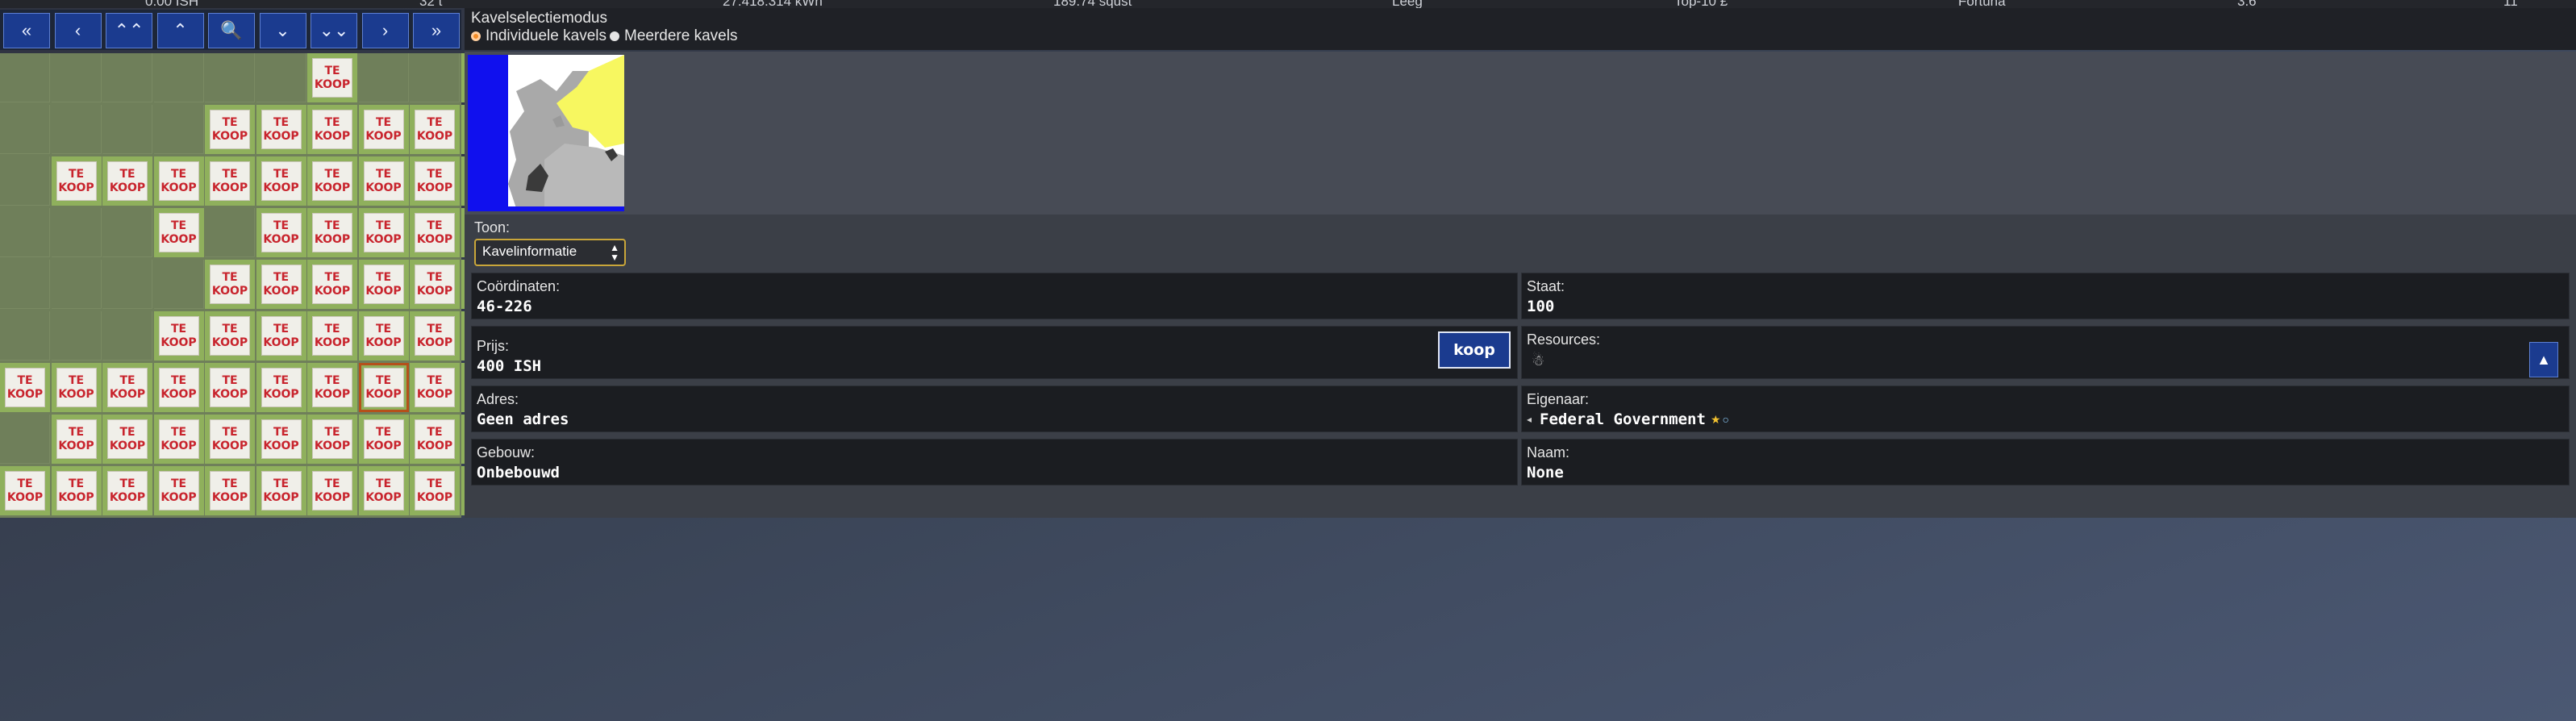  Describe the element at coordinates (538, 36) in the screenshot. I see `option-individual-plots: Individuele kavels` at that location.